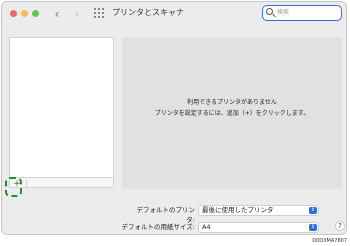 Image resolution: width=350 pixels, height=246 pixels. What do you see at coordinates (340, 226) in the screenshot?
I see `help-button: ?` at bounding box center [340, 226].